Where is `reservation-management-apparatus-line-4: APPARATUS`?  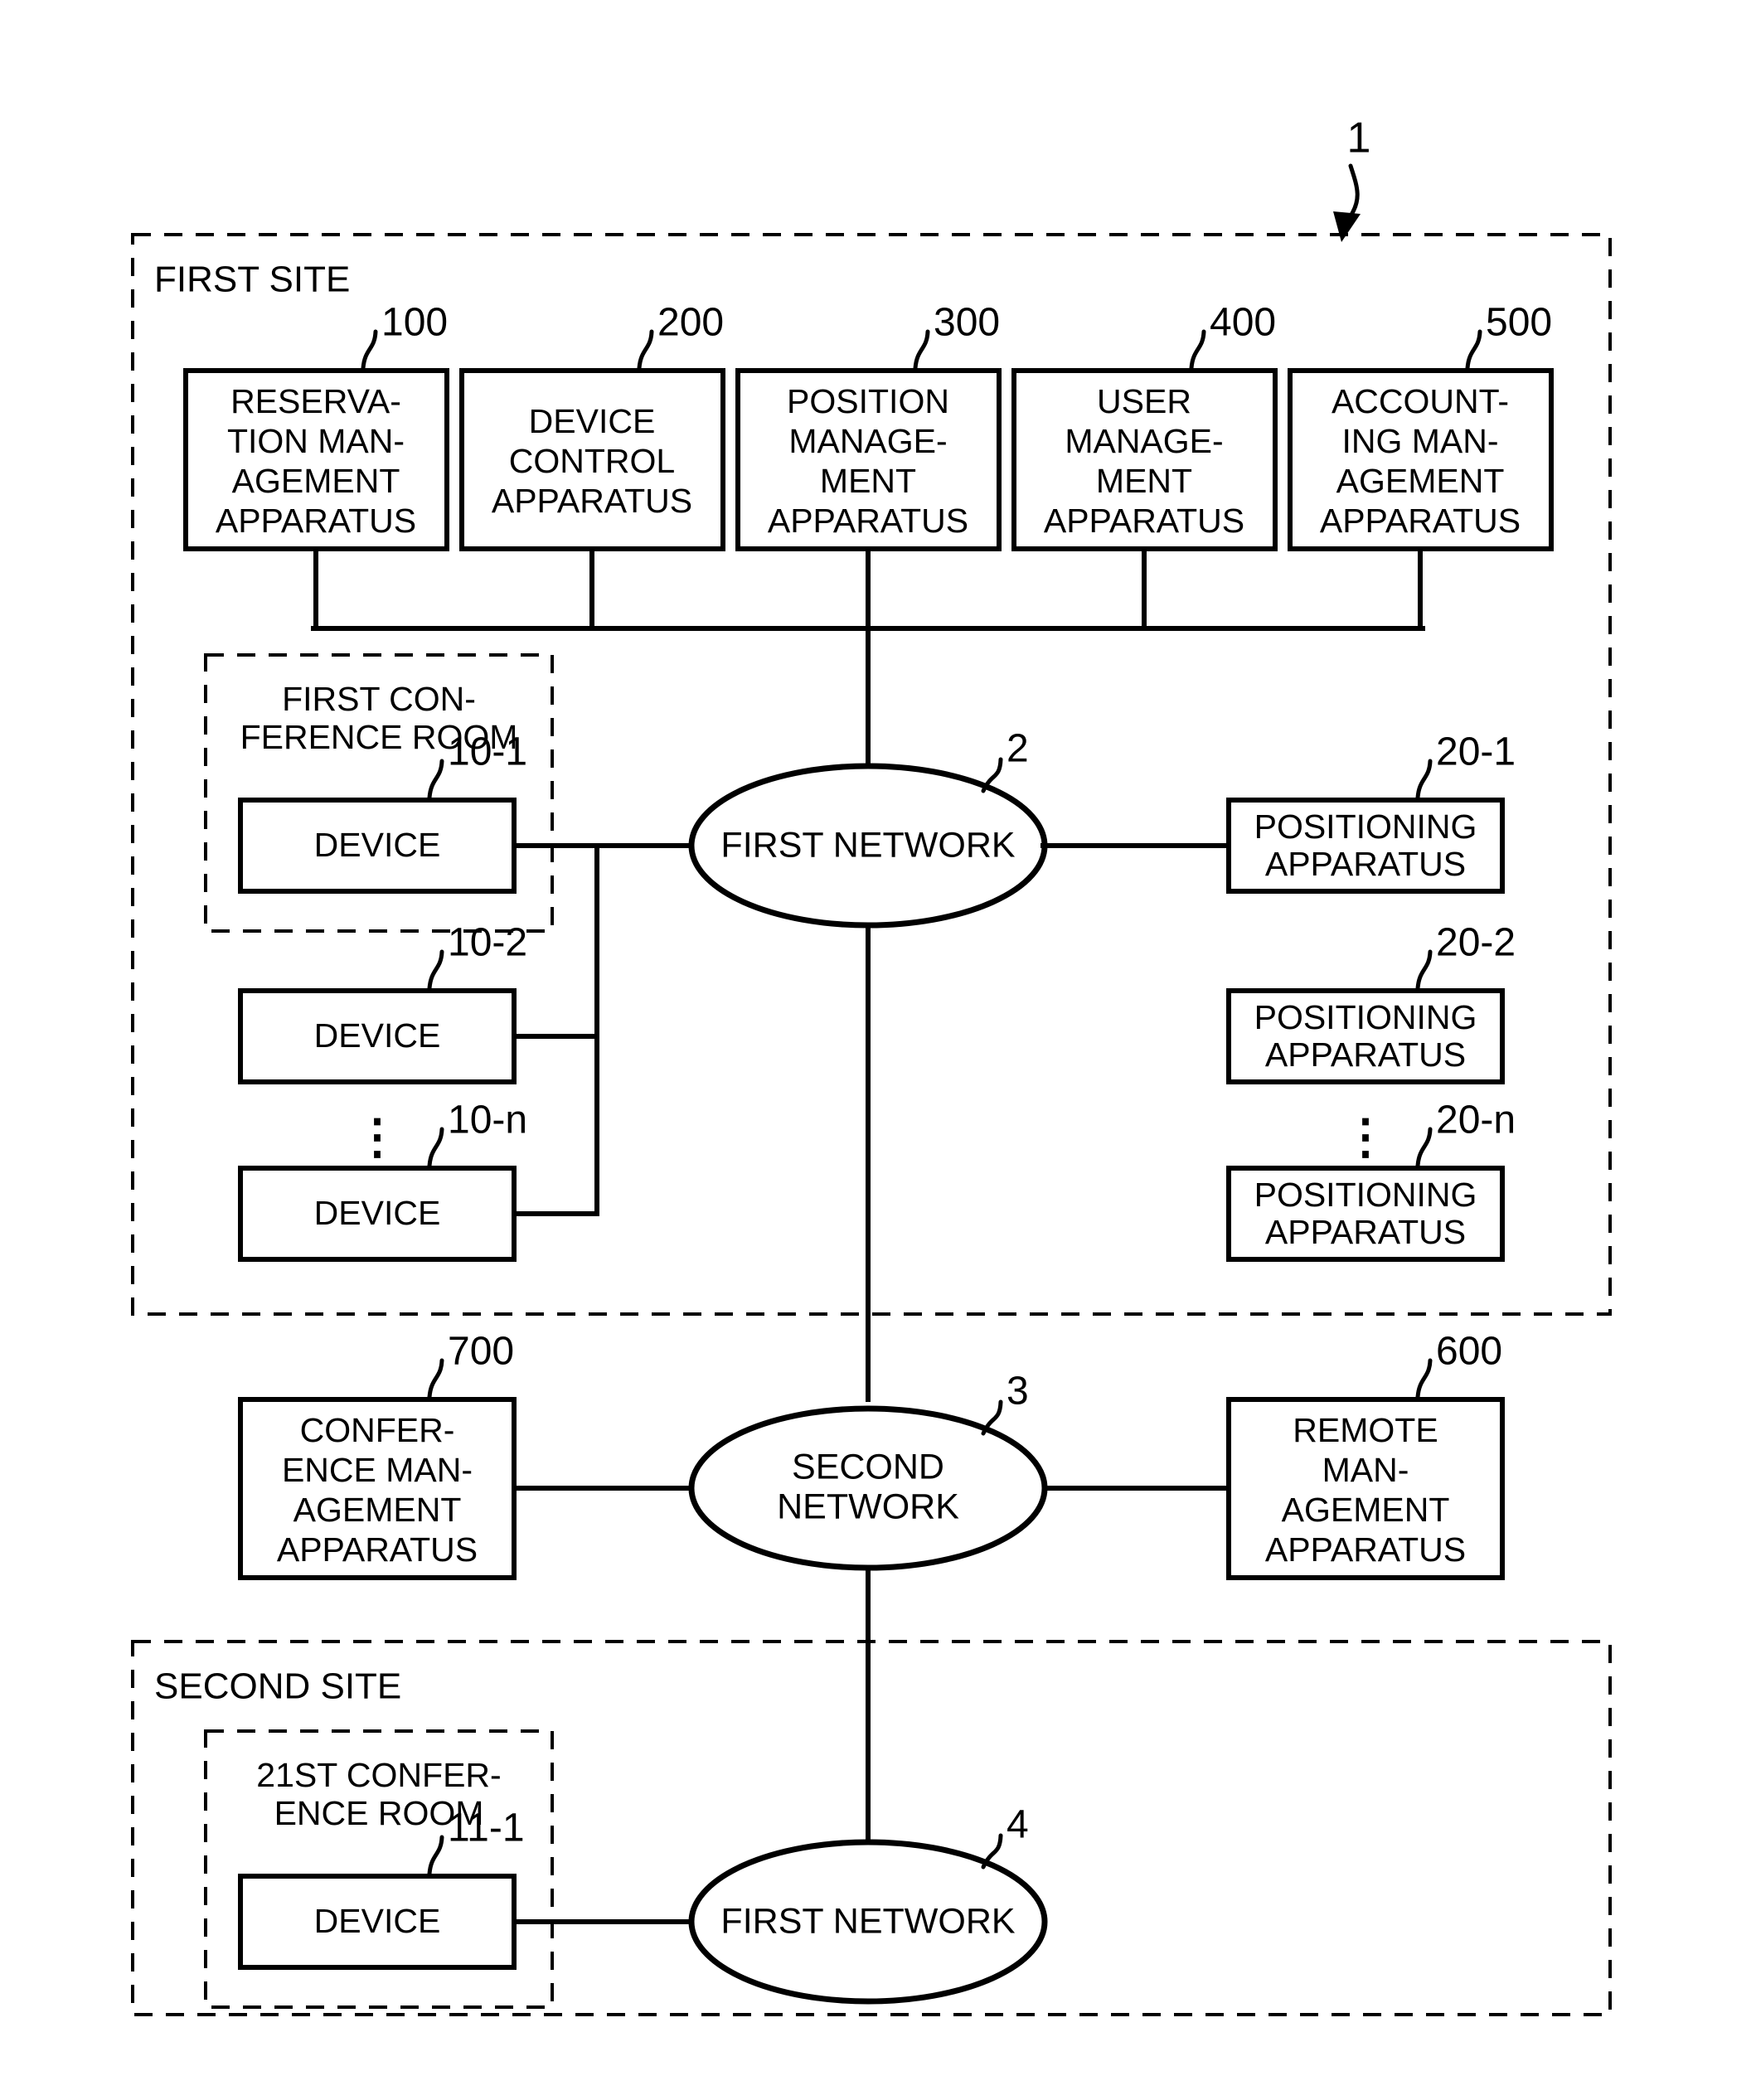 reservation-management-apparatus-line-4: APPARATUS is located at coordinates (316, 521).